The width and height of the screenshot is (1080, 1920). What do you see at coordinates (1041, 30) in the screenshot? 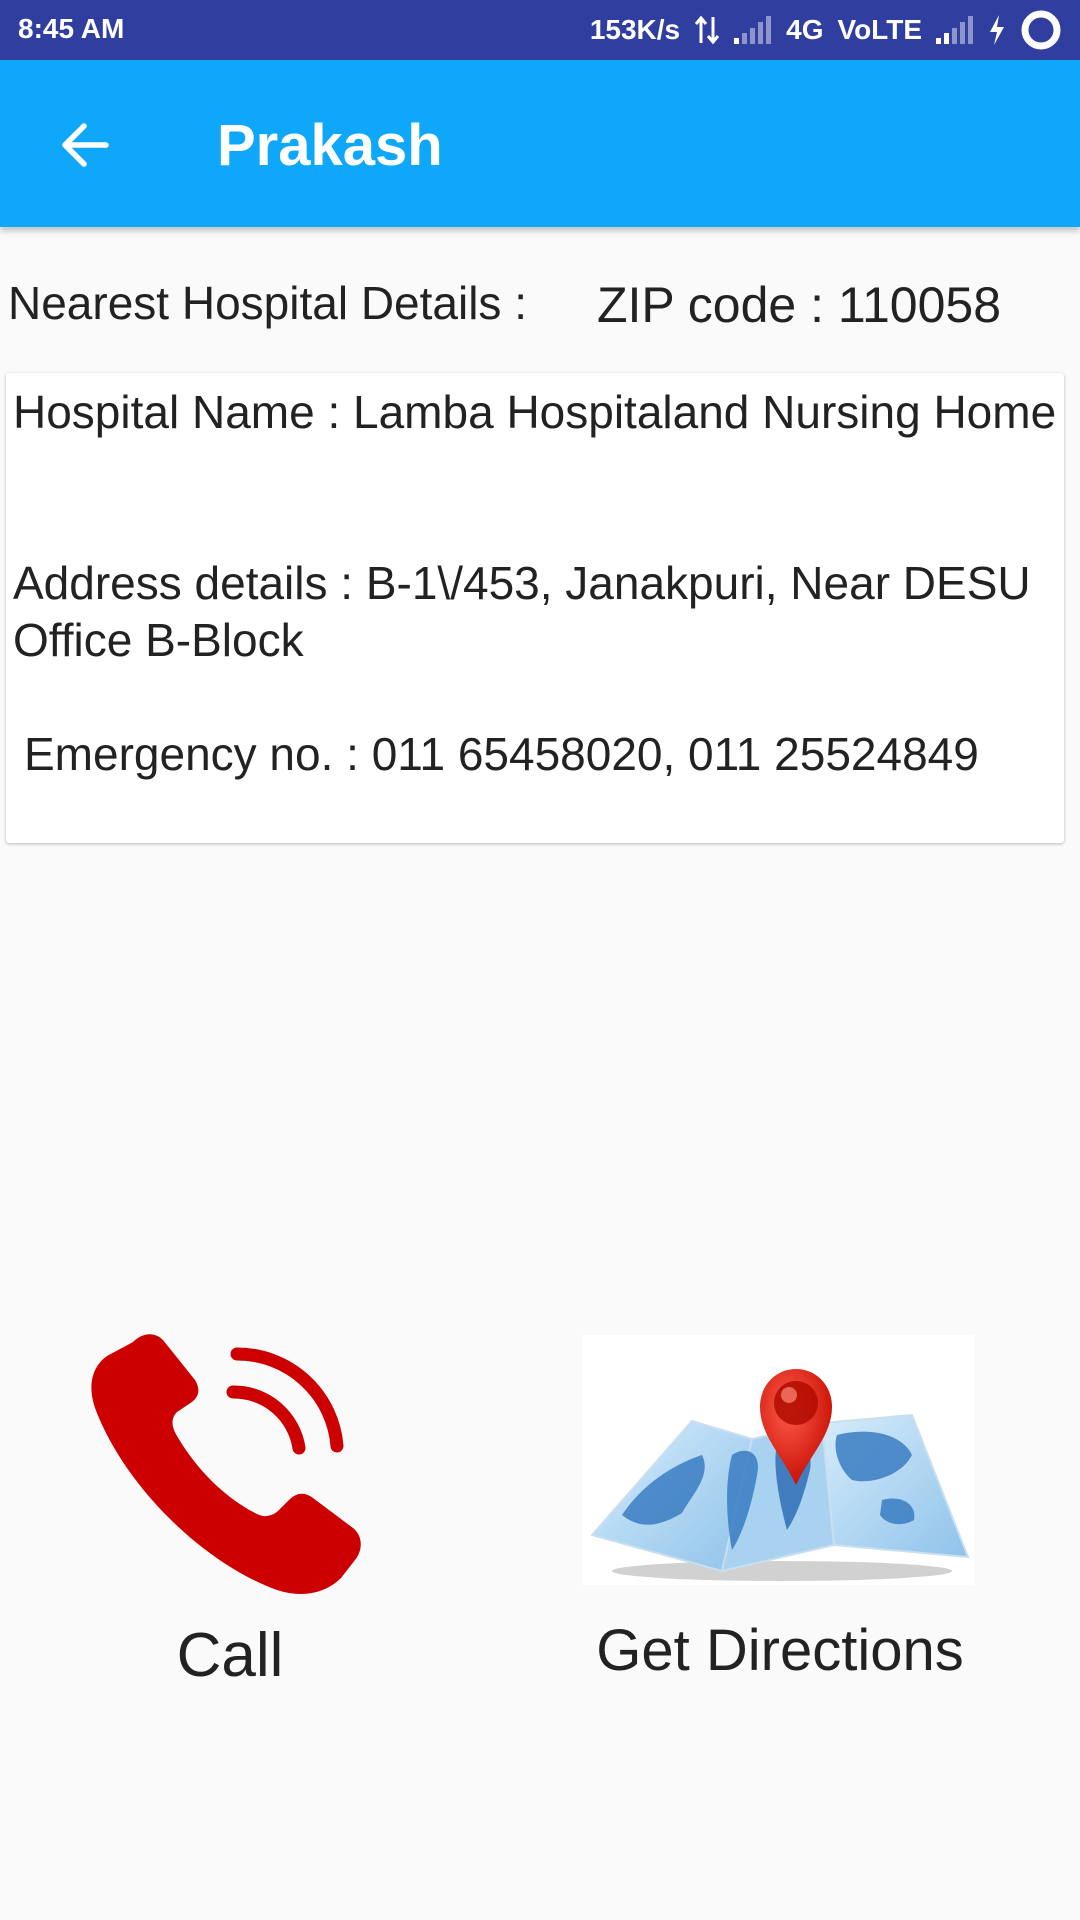
I see `battery-ring-icon` at bounding box center [1041, 30].